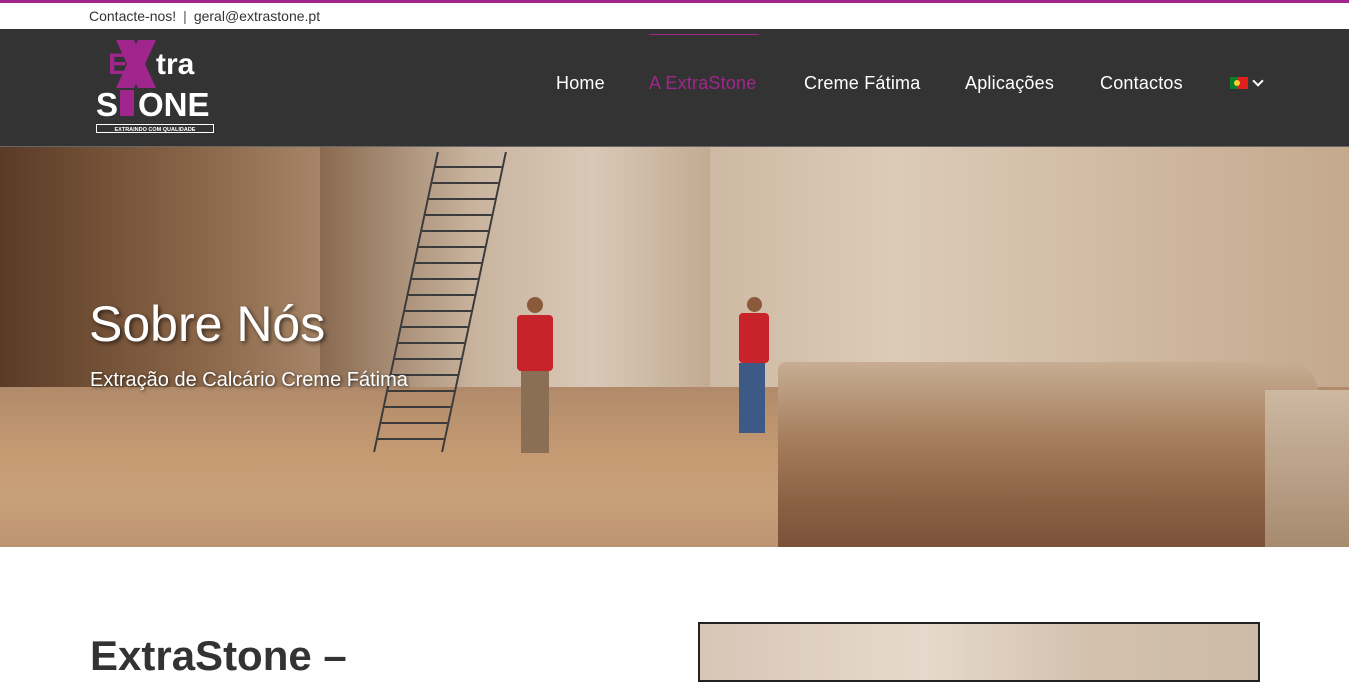  Describe the element at coordinates (249, 380) in the screenshot. I see `hero-subtitle: Extração de Calcário Creme Fátima` at that location.